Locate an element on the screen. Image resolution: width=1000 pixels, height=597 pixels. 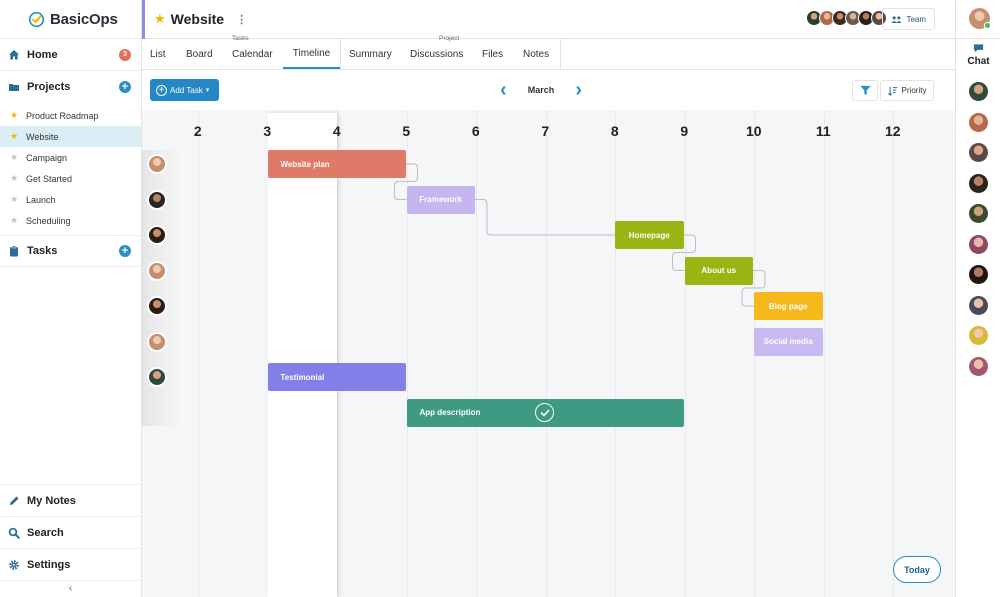
tab-board: Board is located at coordinates (199, 54).